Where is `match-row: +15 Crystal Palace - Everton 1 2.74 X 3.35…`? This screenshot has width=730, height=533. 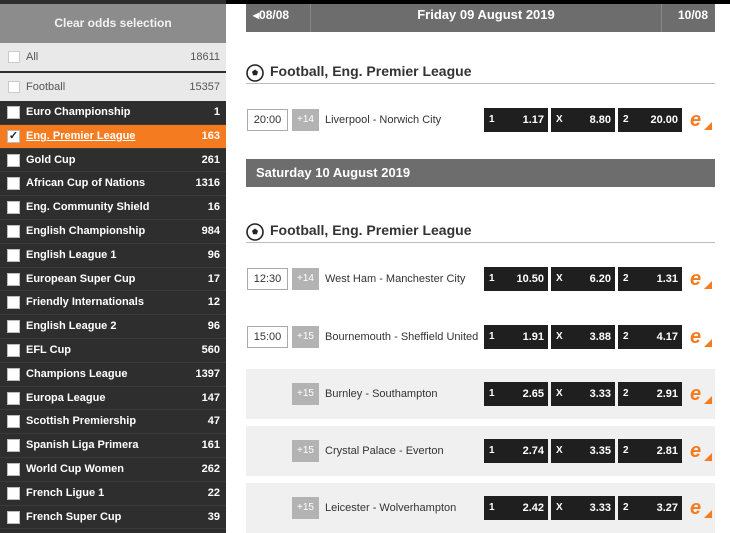 match-row: +15 Crystal Palace - Everton 1 2.74 X 3.35… is located at coordinates (480, 451).